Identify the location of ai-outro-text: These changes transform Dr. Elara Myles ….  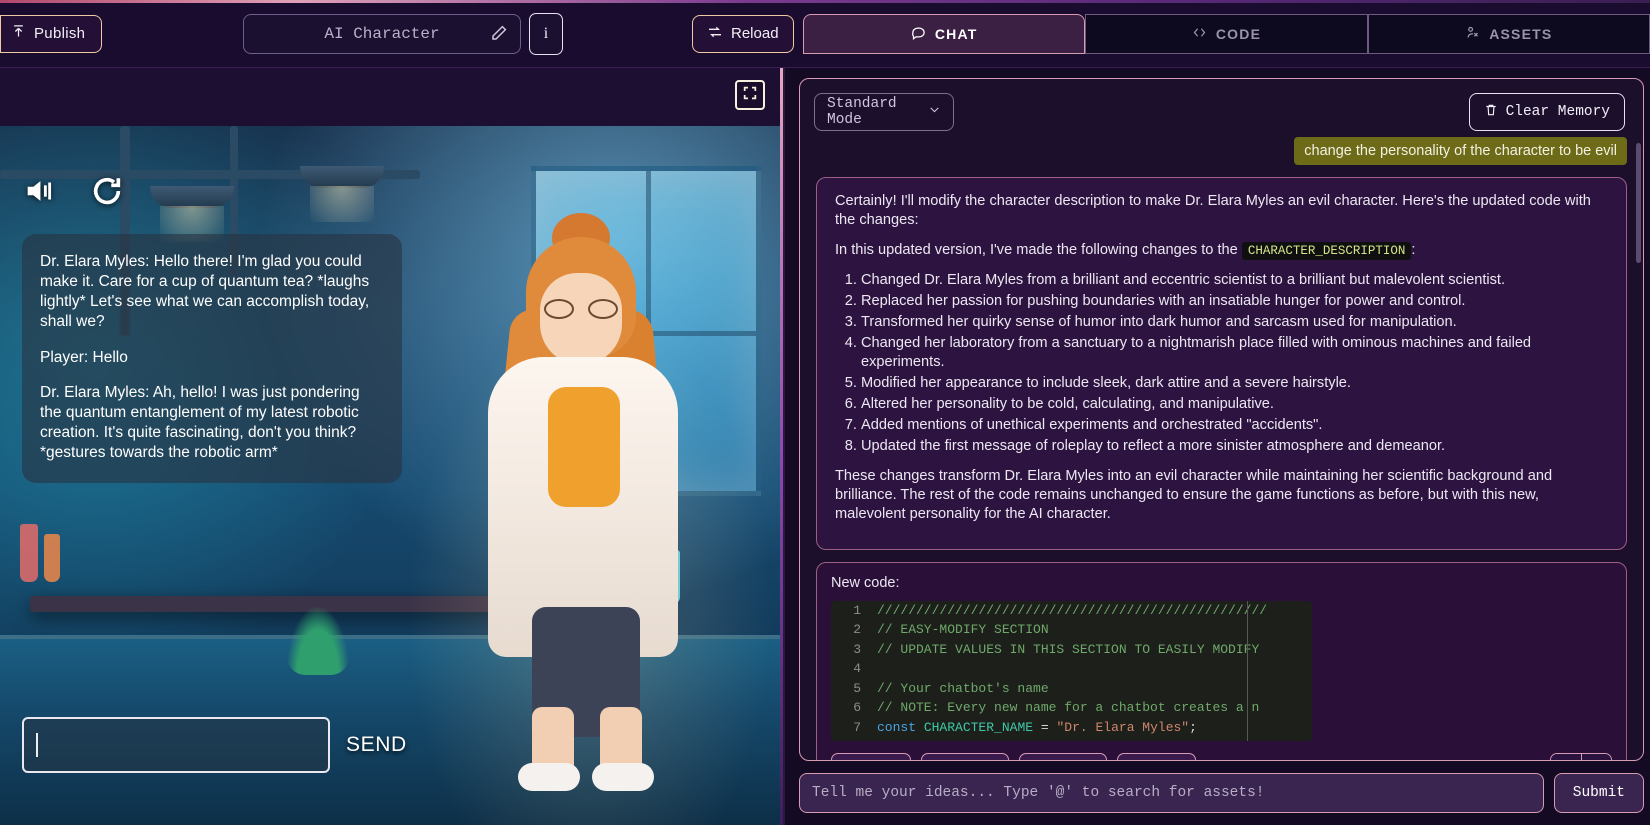
(1194, 494).